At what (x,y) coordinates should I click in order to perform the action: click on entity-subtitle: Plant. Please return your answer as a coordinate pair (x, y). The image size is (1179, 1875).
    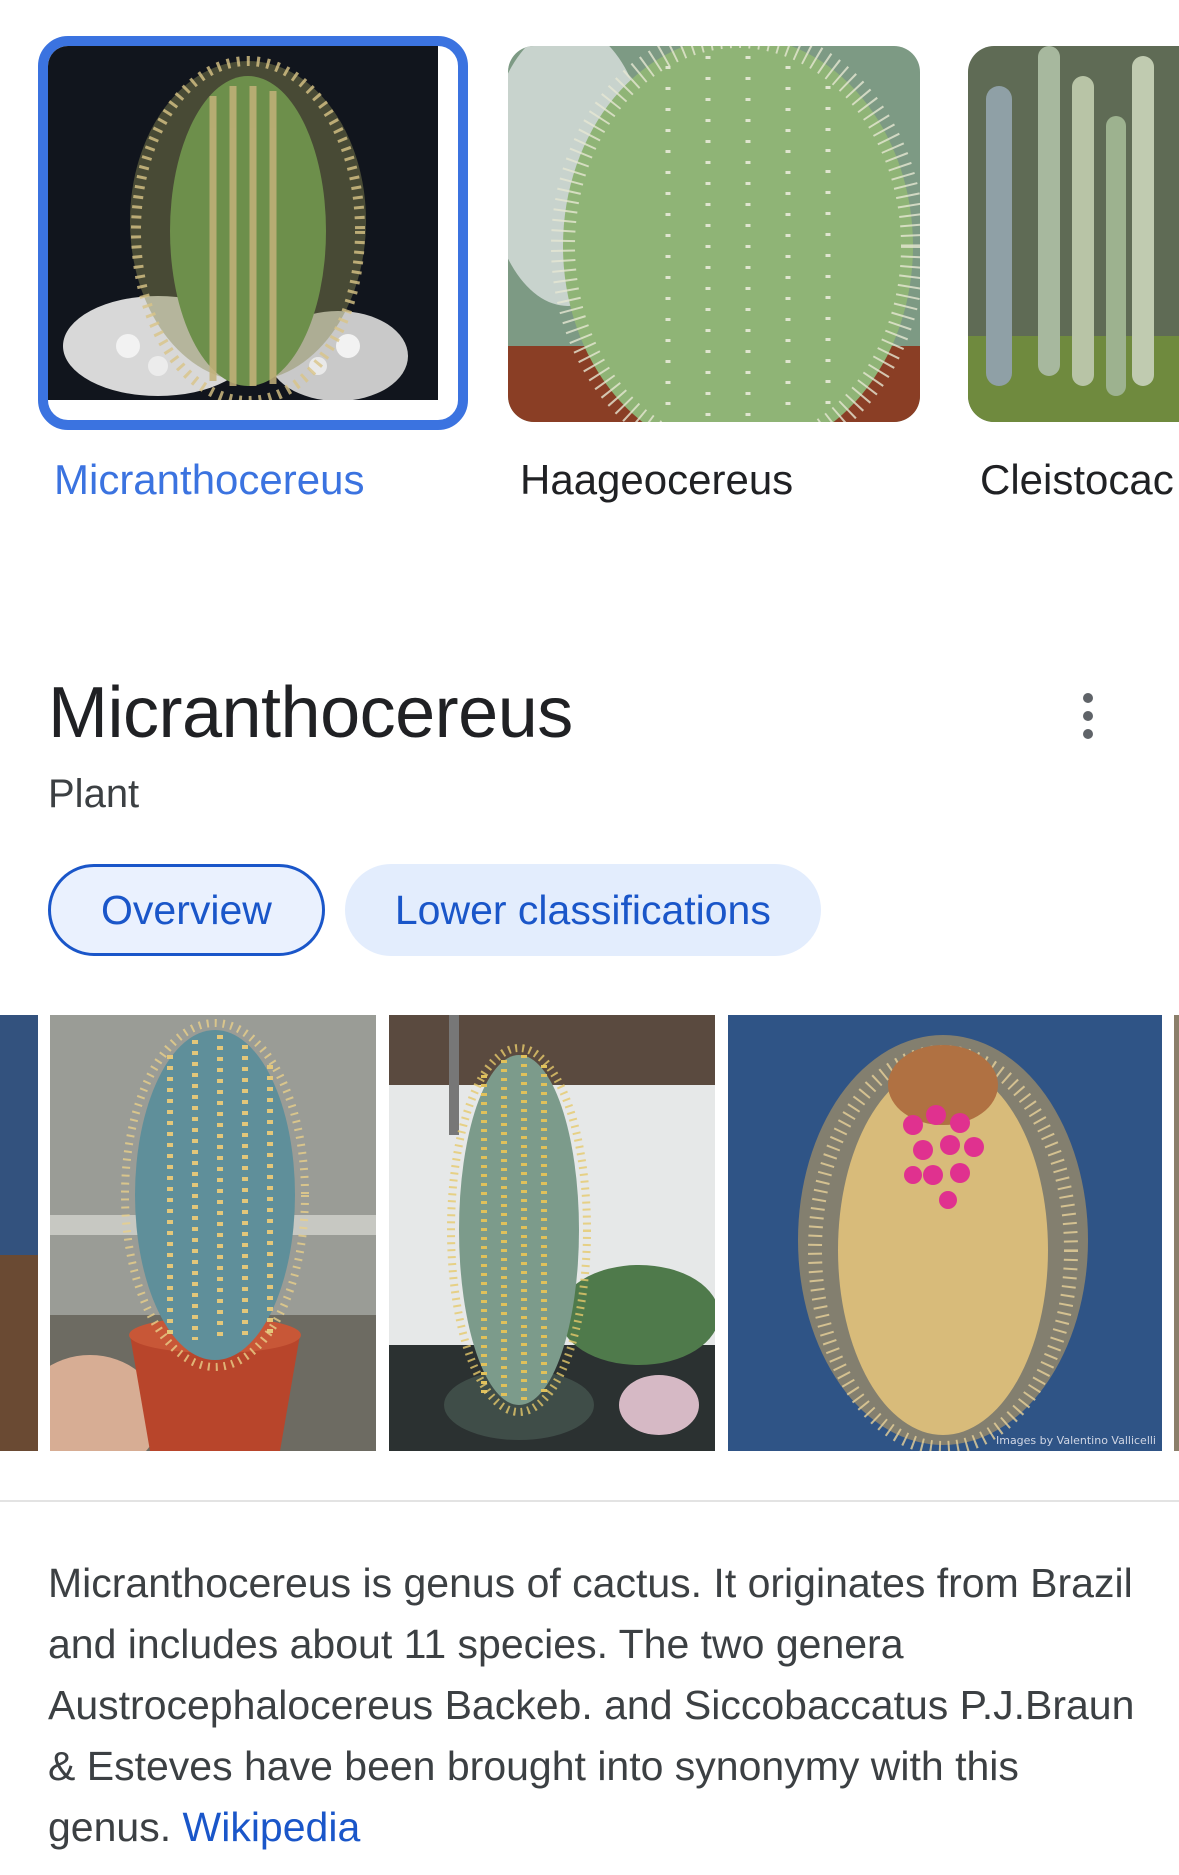
    Looking at the image, I should click on (94, 794).